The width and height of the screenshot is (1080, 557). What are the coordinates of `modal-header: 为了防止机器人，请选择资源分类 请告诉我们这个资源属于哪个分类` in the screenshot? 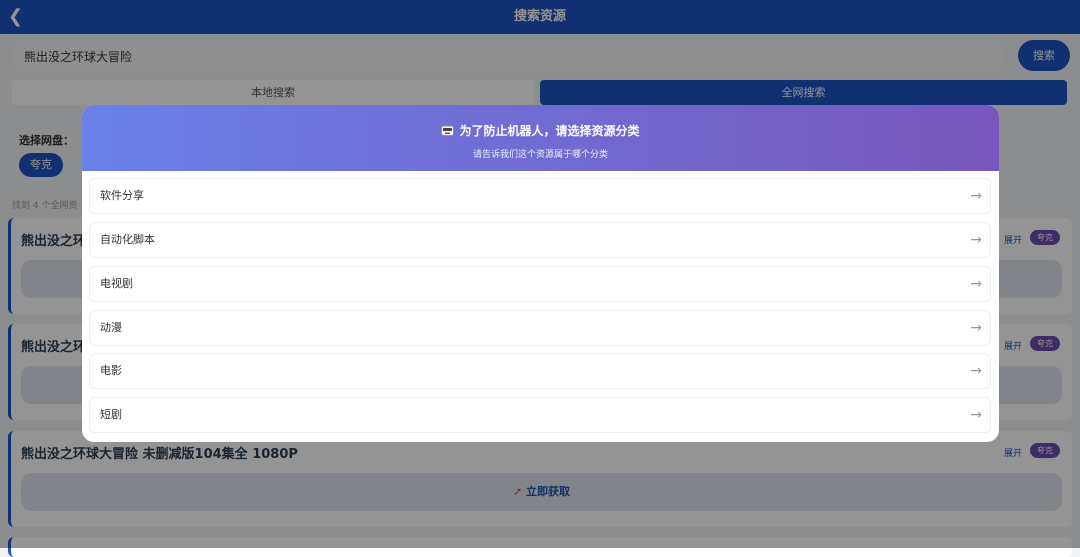 It's located at (540, 138).